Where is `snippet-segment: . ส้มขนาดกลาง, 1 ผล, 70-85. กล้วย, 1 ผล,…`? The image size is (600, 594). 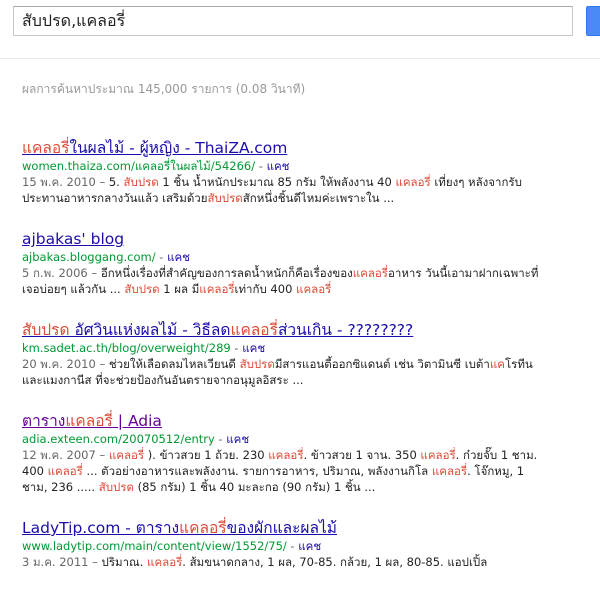
snippet-segment: . ส้มขนาดกลาง, 1 ผล, 70-85. กล้วย, 1 ผล,… is located at coordinates (335, 562).